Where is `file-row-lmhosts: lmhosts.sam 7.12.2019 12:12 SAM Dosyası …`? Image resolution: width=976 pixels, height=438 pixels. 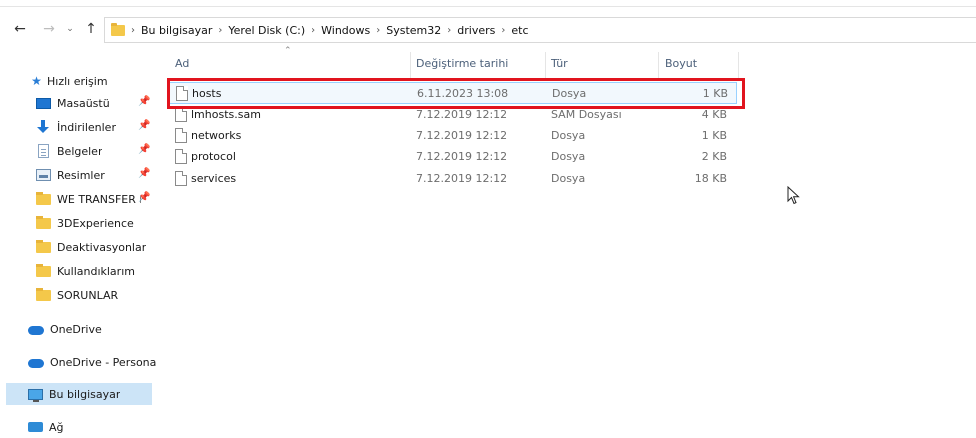
file-row-lmhosts: lmhosts.sam 7.12.2019 12:12 SAM Dosyası … is located at coordinates (452, 115).